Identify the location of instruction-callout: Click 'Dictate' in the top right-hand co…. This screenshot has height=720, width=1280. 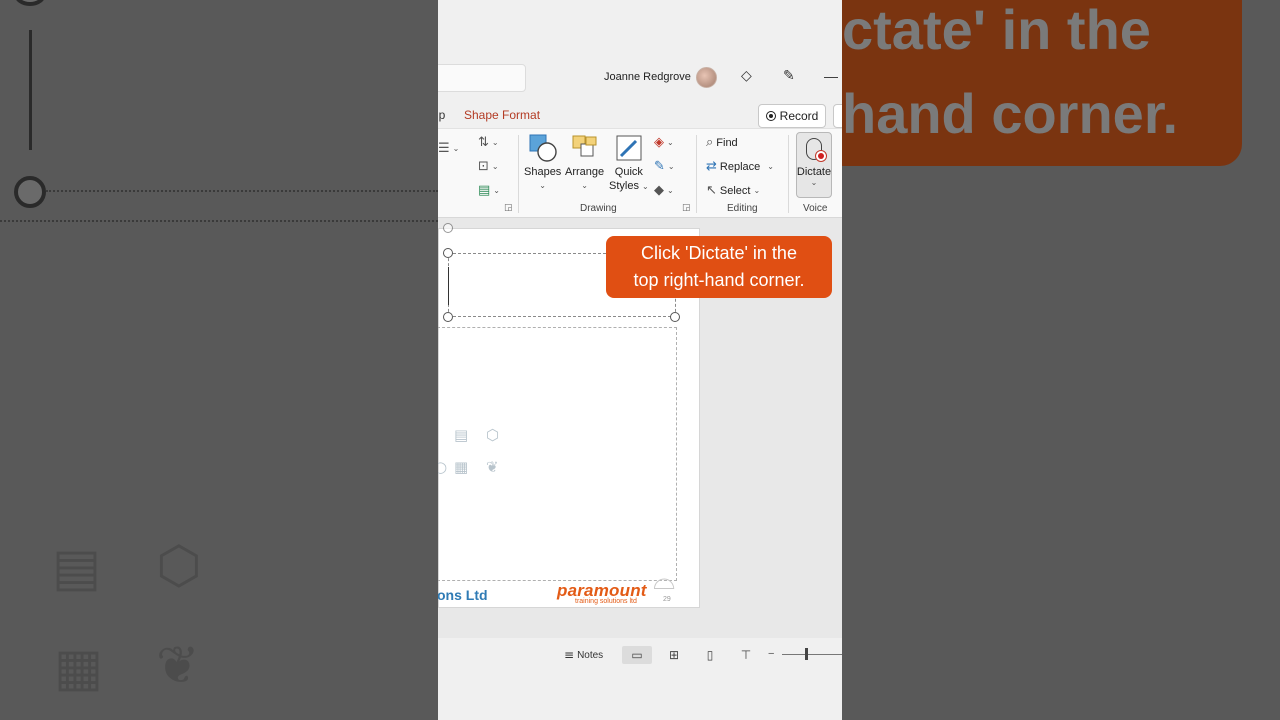
(719, 267).